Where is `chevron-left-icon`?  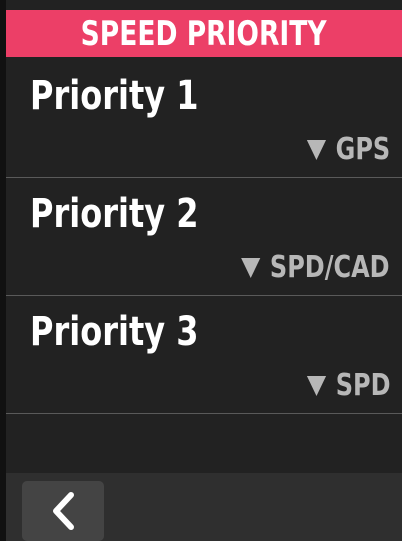
chevron-left-icon is located at coordinates (63, 511).